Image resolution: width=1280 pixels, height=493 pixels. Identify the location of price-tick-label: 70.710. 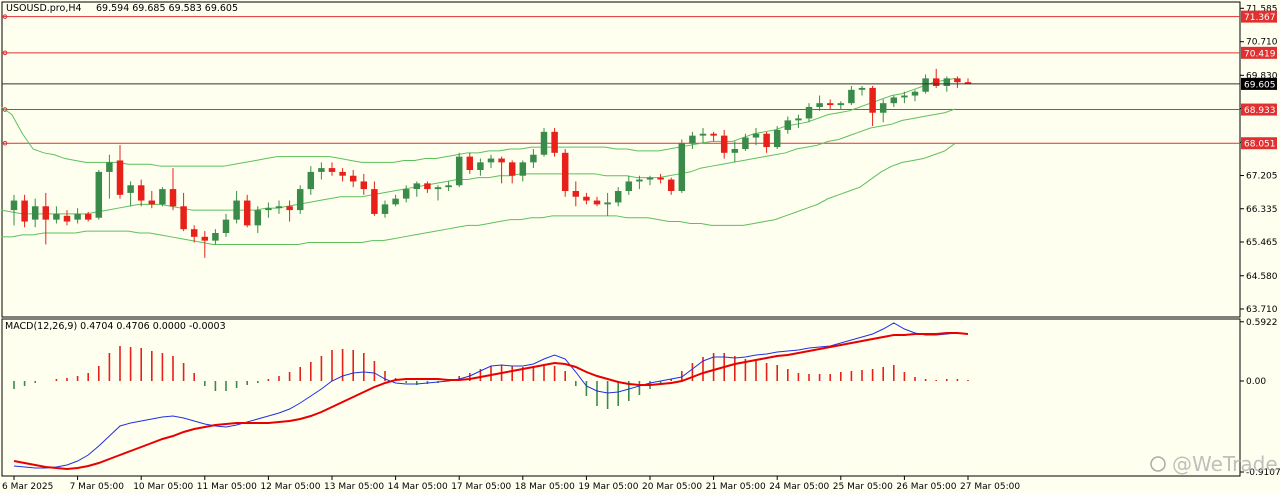
(1262, 43).